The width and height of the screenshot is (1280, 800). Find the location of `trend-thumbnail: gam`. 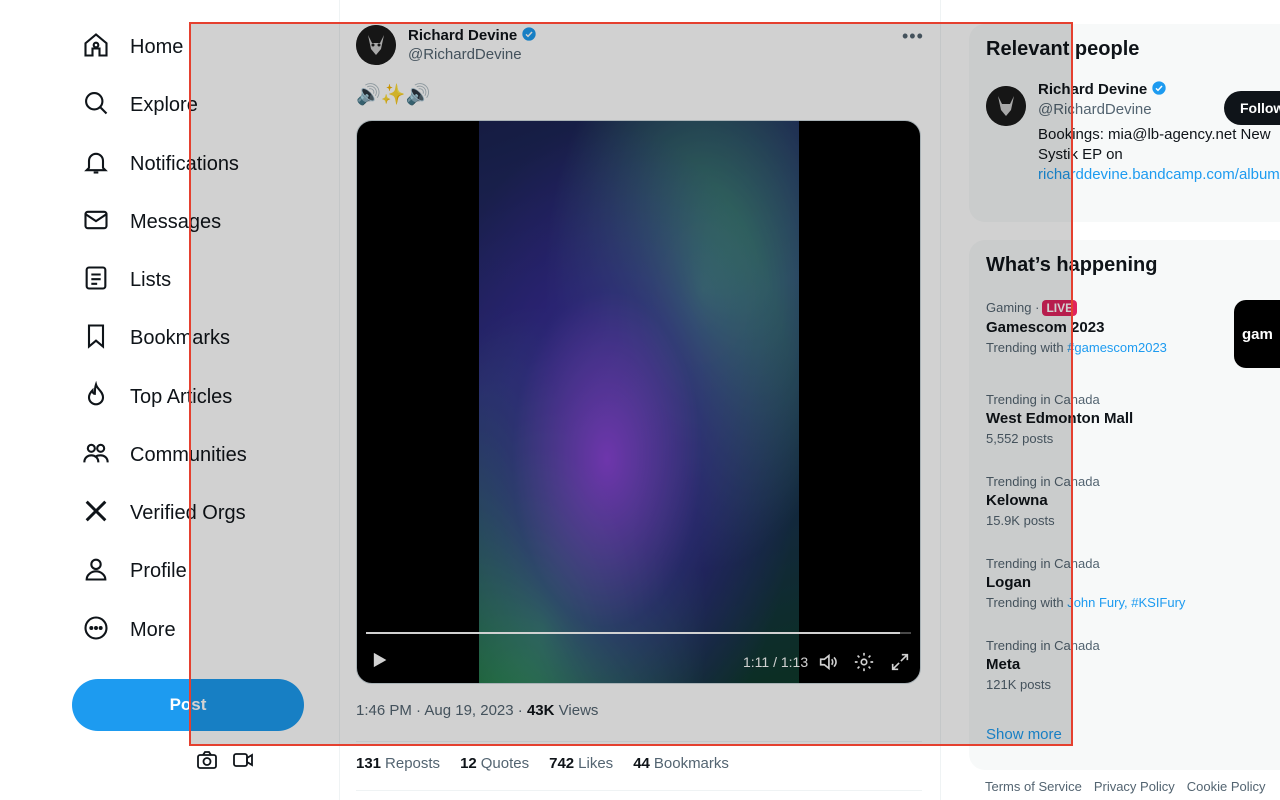

trend-thumbnail: gam is located at coordinates (1257, 334).